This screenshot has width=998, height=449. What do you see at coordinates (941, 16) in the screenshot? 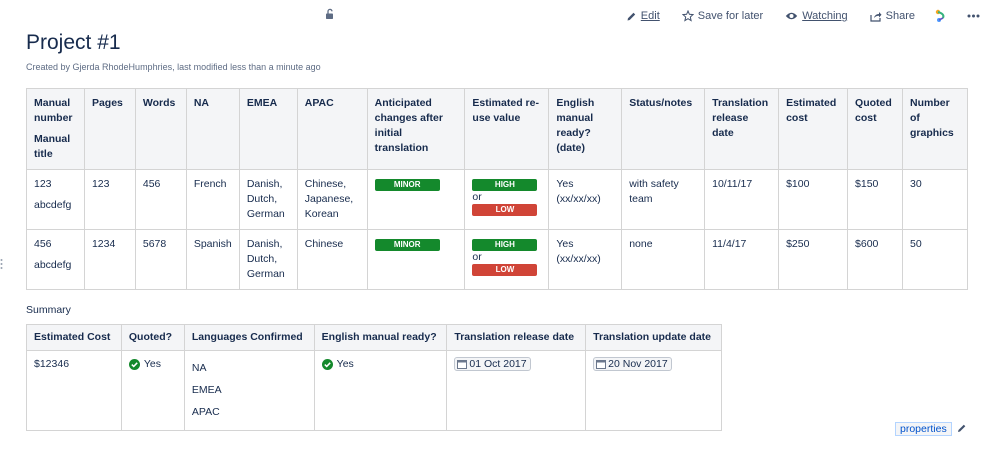
I see `app-icon` at bounding box center [941, 16].